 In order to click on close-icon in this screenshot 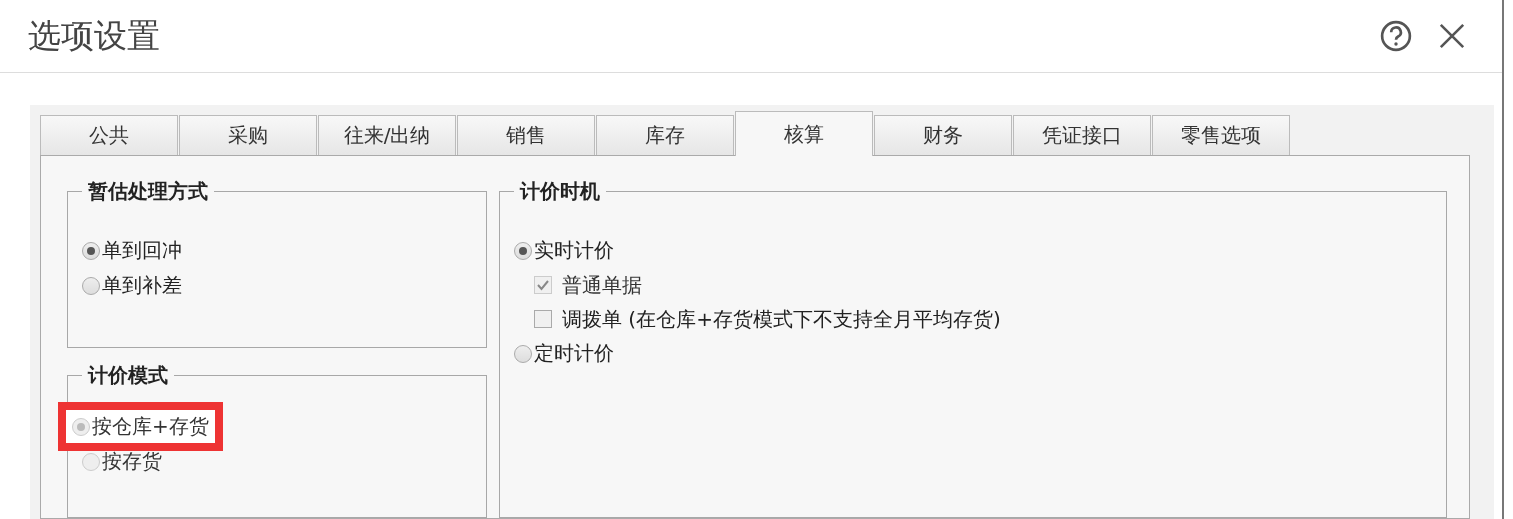, I will do `click(1452, 36)`.